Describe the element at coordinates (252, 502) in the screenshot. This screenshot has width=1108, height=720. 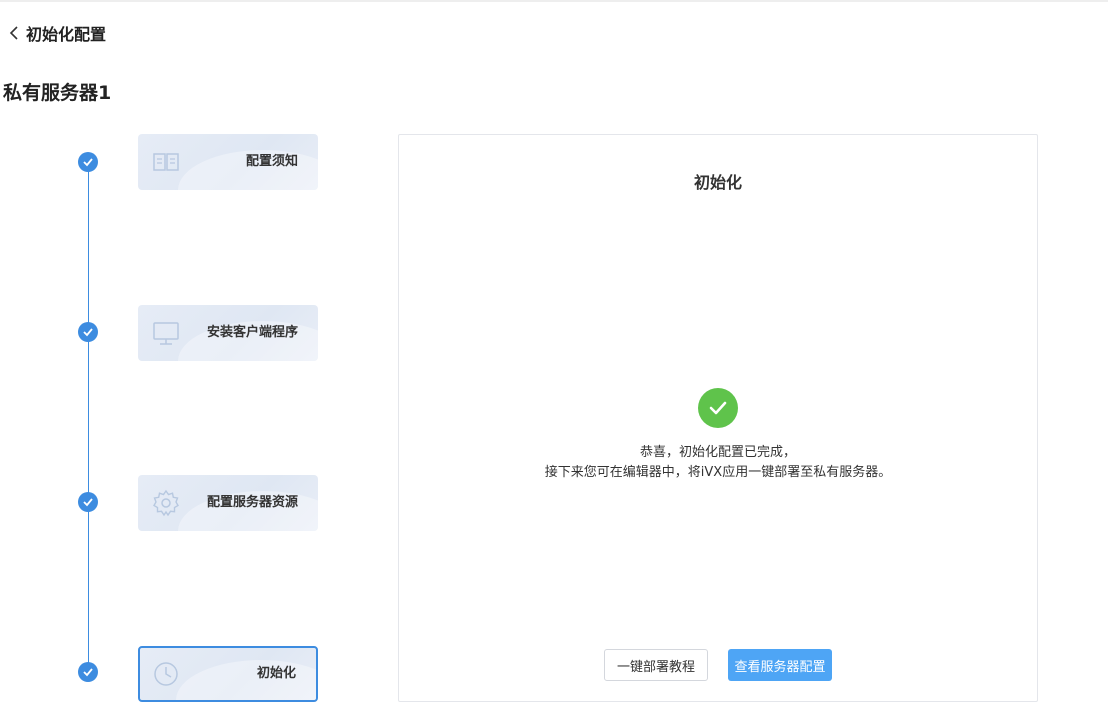
I see `step-label: 配置服务器资源` at that location.